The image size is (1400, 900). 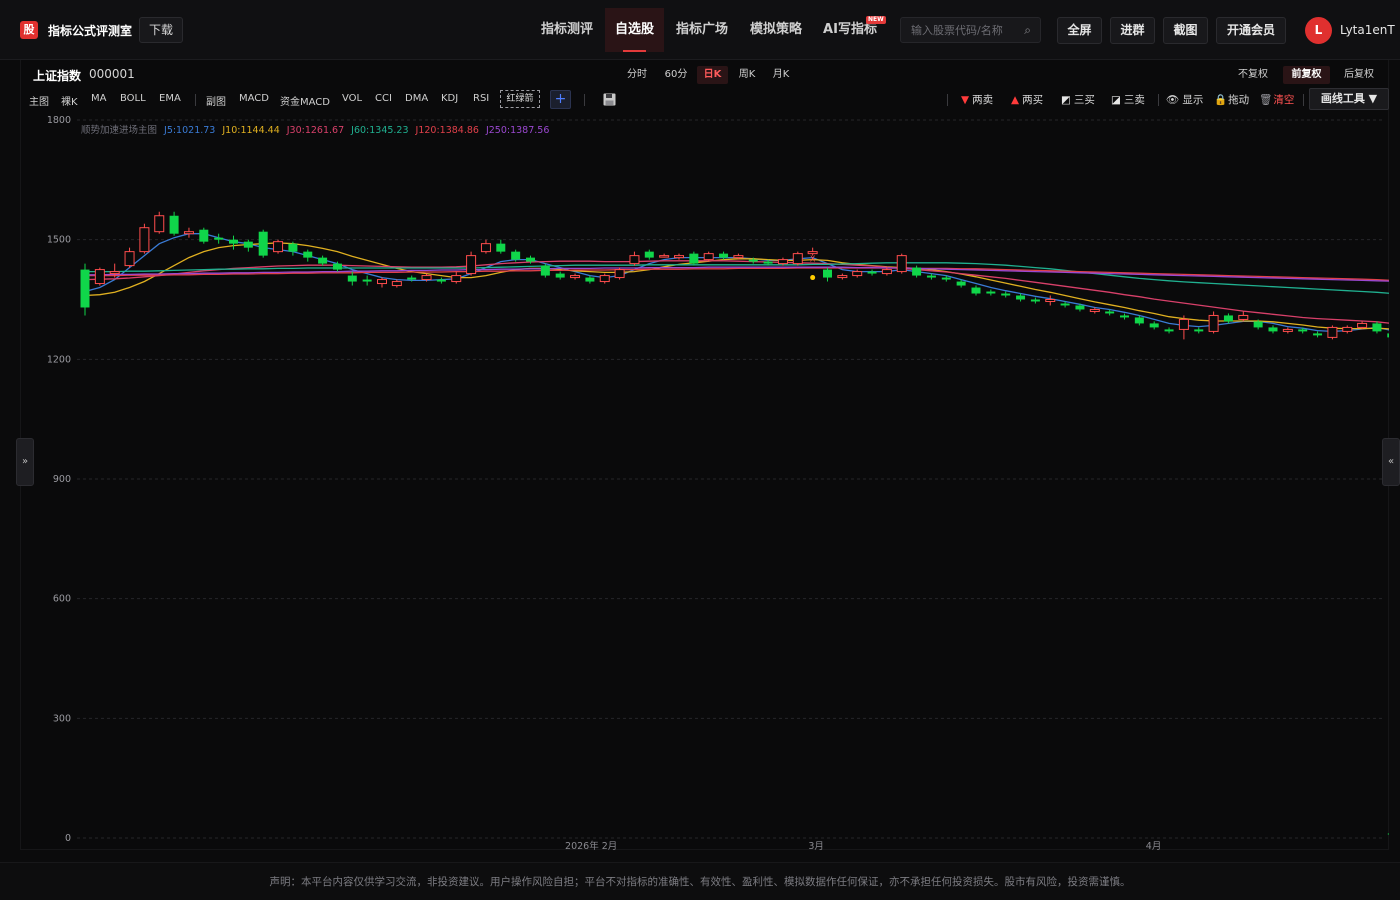 I want to click on trend-down-icon: ◪, so click(x=1116, y=100).